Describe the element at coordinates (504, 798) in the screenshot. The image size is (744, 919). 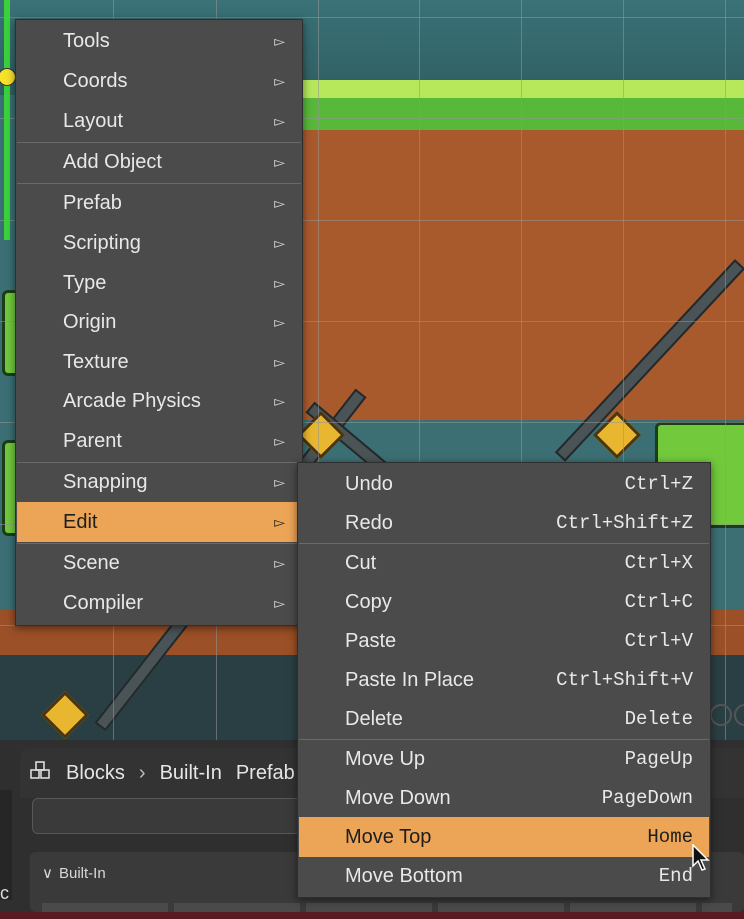
I see `menu-item-move-down: Move Down PageDown` at that location.